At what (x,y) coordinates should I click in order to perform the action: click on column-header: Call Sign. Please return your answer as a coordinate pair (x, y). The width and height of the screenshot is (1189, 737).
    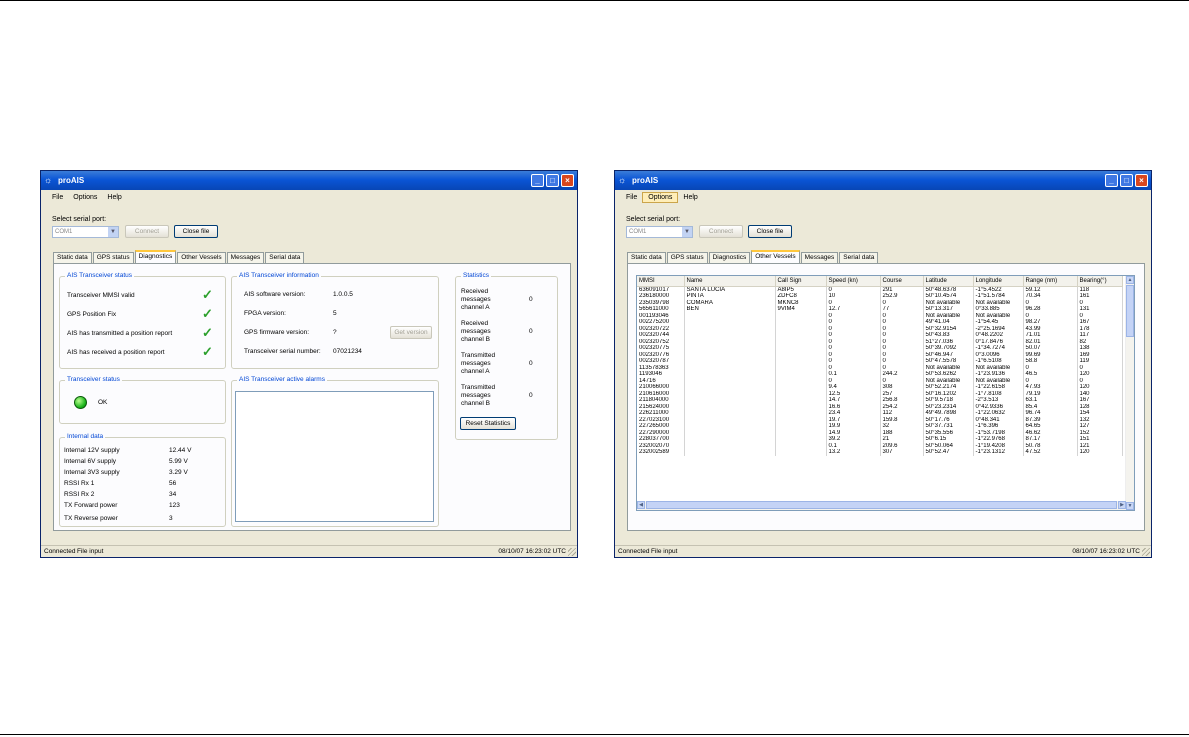
    Looking at the image, I should click on (801, 281).